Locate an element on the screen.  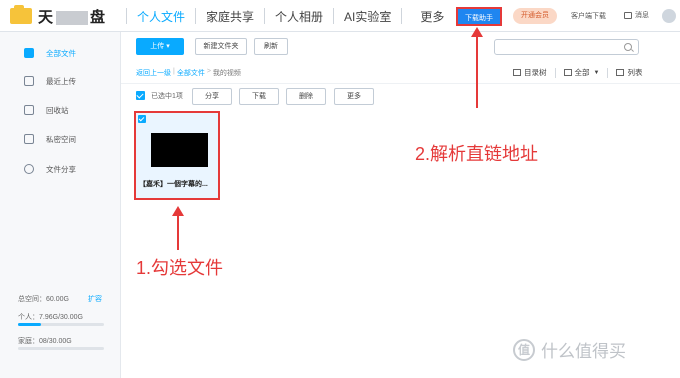
nav-personal-files: 个人文件 is located at coordinates (161, 16).